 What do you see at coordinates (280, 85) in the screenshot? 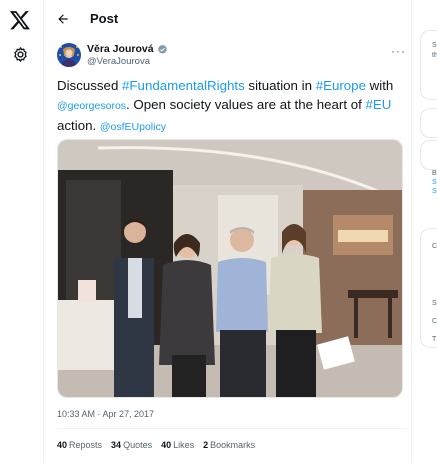
I see `tweet-text-segment: situation in` at bounding box center [280, 85].